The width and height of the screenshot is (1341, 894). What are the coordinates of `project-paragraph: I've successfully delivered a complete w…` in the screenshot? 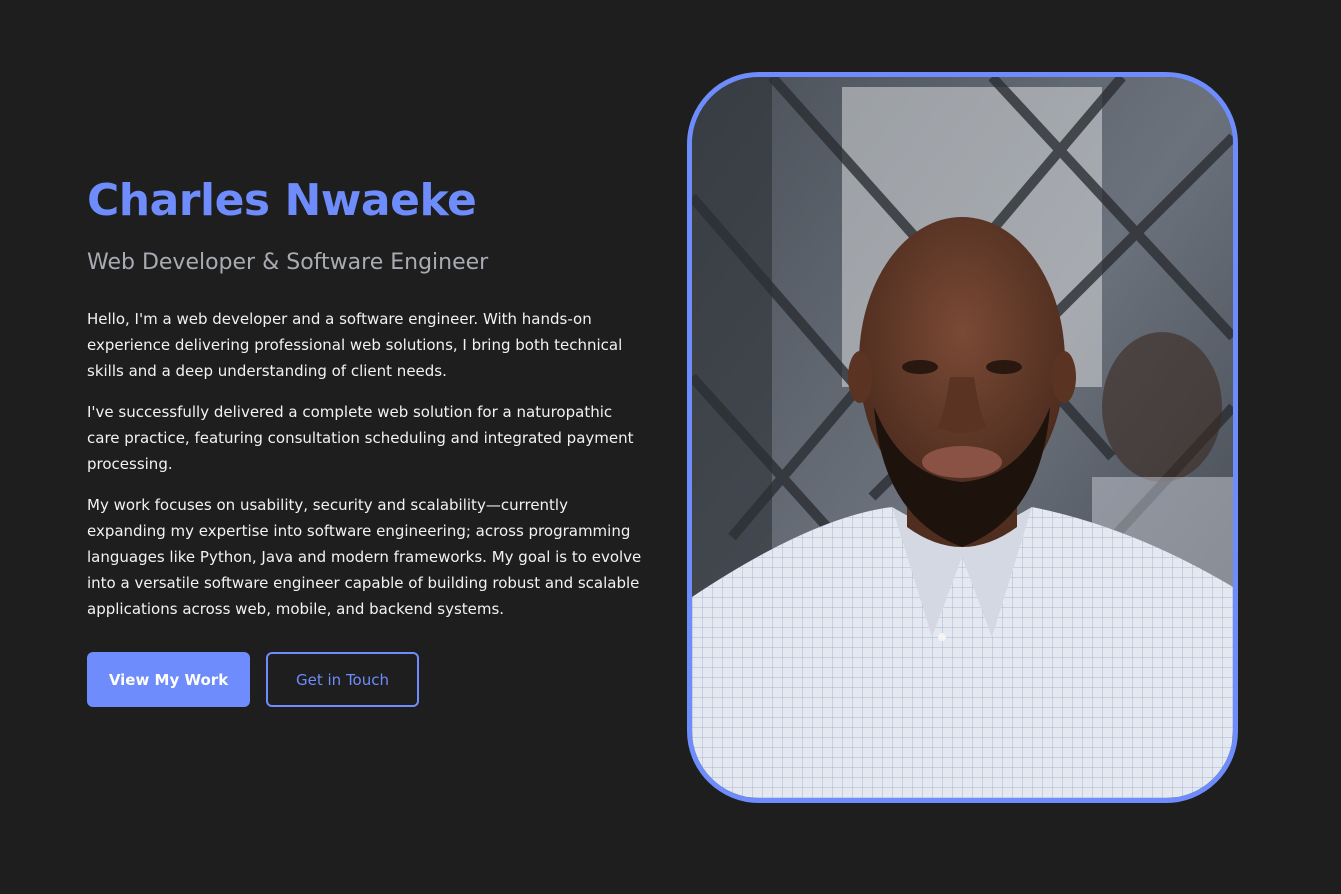 It's located at (360, 438).